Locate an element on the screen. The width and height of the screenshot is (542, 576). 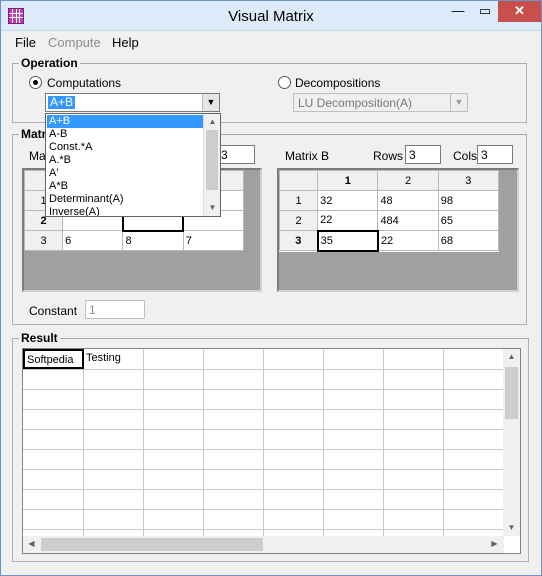
decompositions-radio is located at coordinates (284, 82).